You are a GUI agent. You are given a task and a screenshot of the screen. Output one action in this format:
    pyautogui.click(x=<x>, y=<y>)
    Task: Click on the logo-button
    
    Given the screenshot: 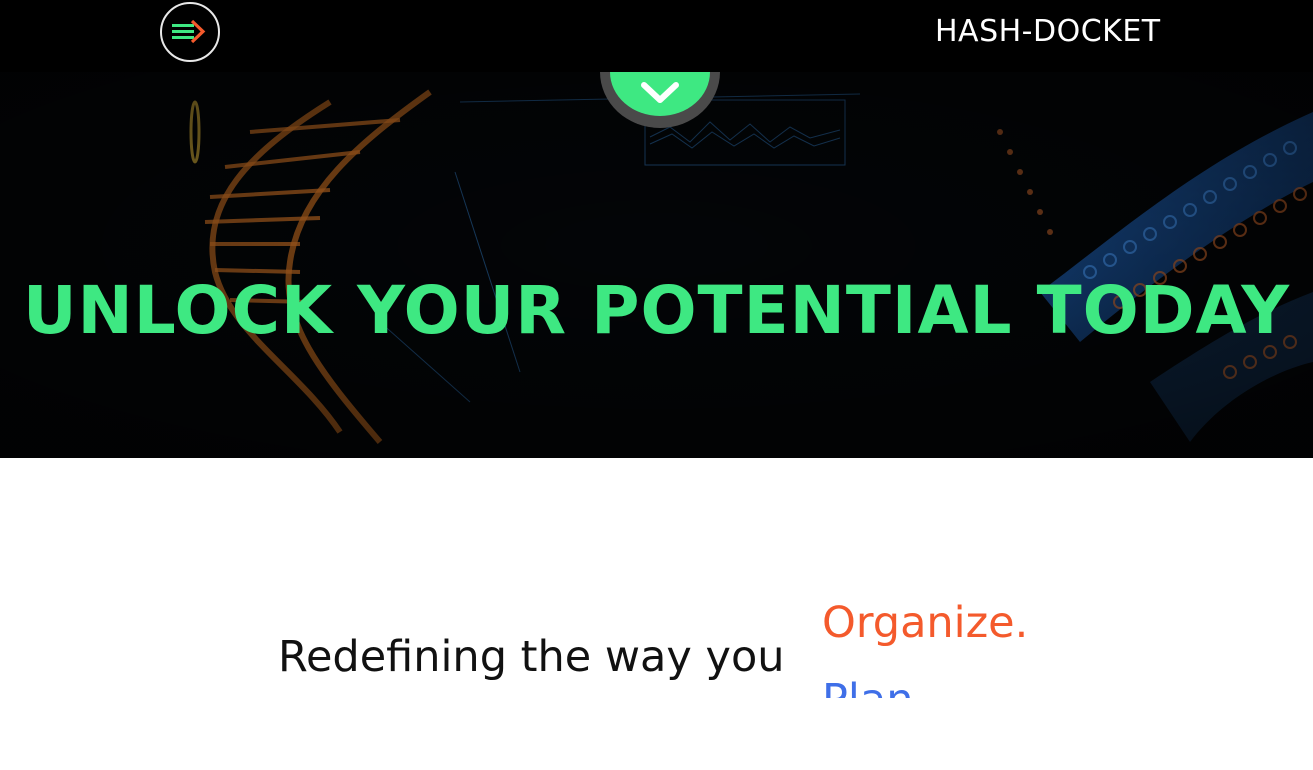 What is the action you would take?
    pyautogui.click(x=190, y=32)
    